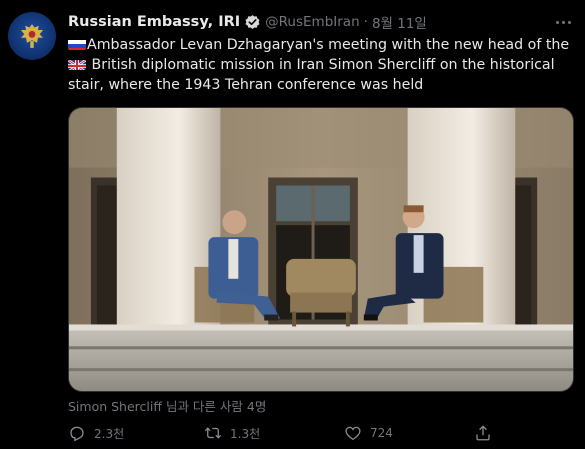  I want to click on share-button, so click(483, 433).